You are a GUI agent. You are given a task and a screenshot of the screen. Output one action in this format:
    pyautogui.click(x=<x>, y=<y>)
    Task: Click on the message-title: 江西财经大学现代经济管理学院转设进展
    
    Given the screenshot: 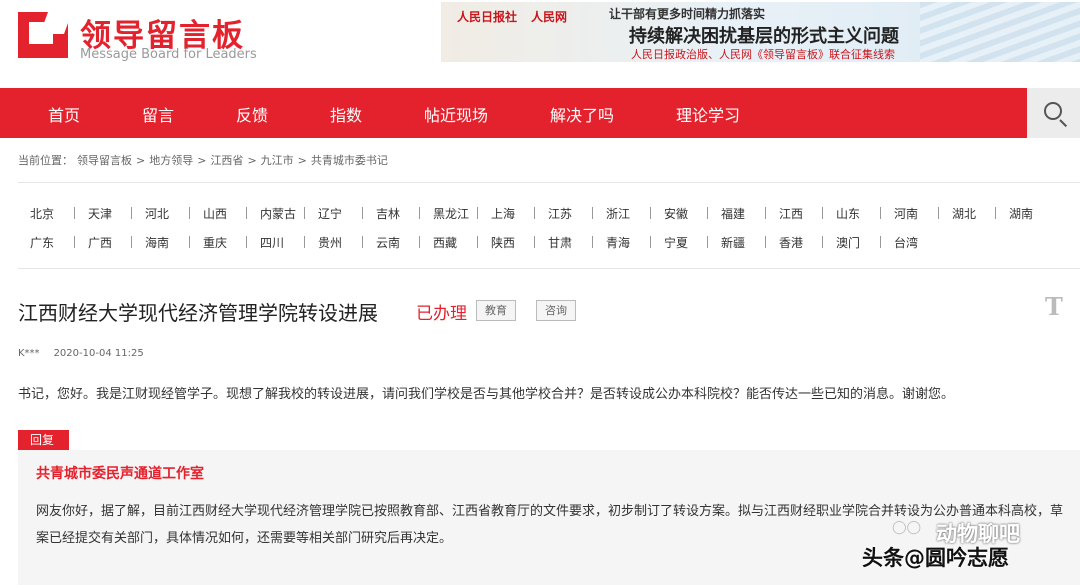 What is the action you would take?
    pyautogui.click(x=198, y=313)
    